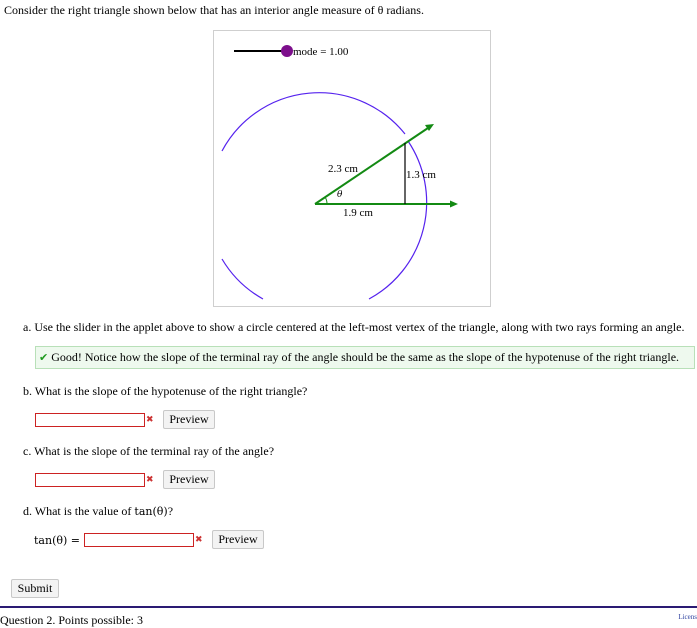  Describe the element at coordinates (189, 419) in the screenshot. I see `part-b-preview-button: Preview` at that location.